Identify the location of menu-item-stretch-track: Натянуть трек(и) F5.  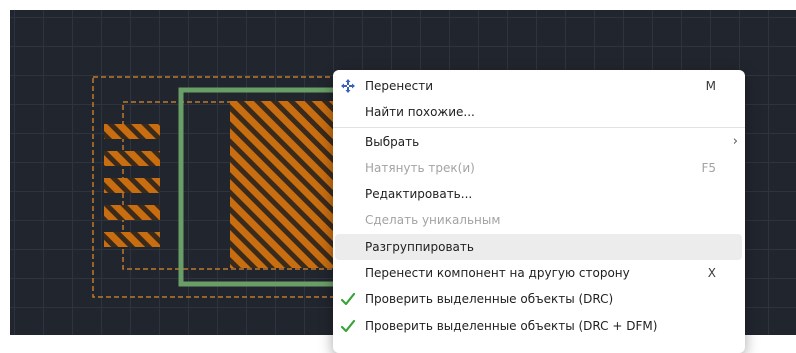
(538, 168).